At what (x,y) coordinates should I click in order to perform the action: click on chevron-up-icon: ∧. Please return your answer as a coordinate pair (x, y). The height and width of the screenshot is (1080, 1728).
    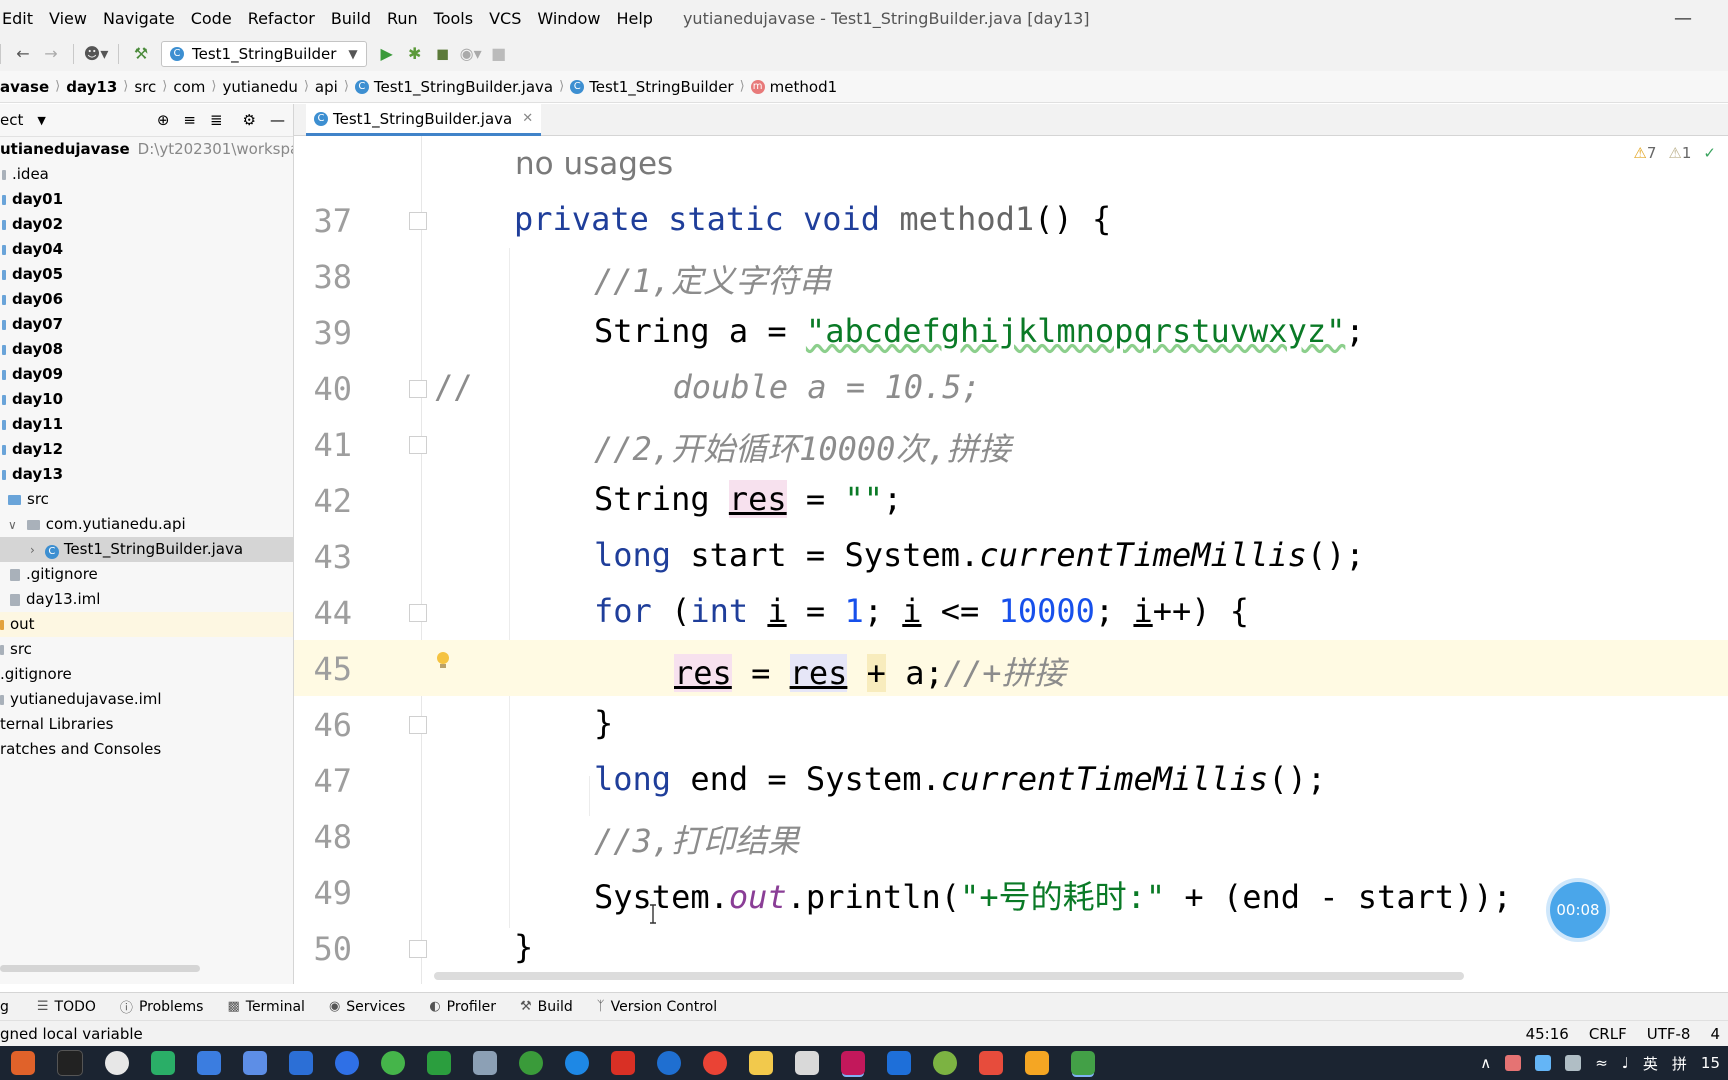
    Looking at the image, I should click on (1485, 1063).